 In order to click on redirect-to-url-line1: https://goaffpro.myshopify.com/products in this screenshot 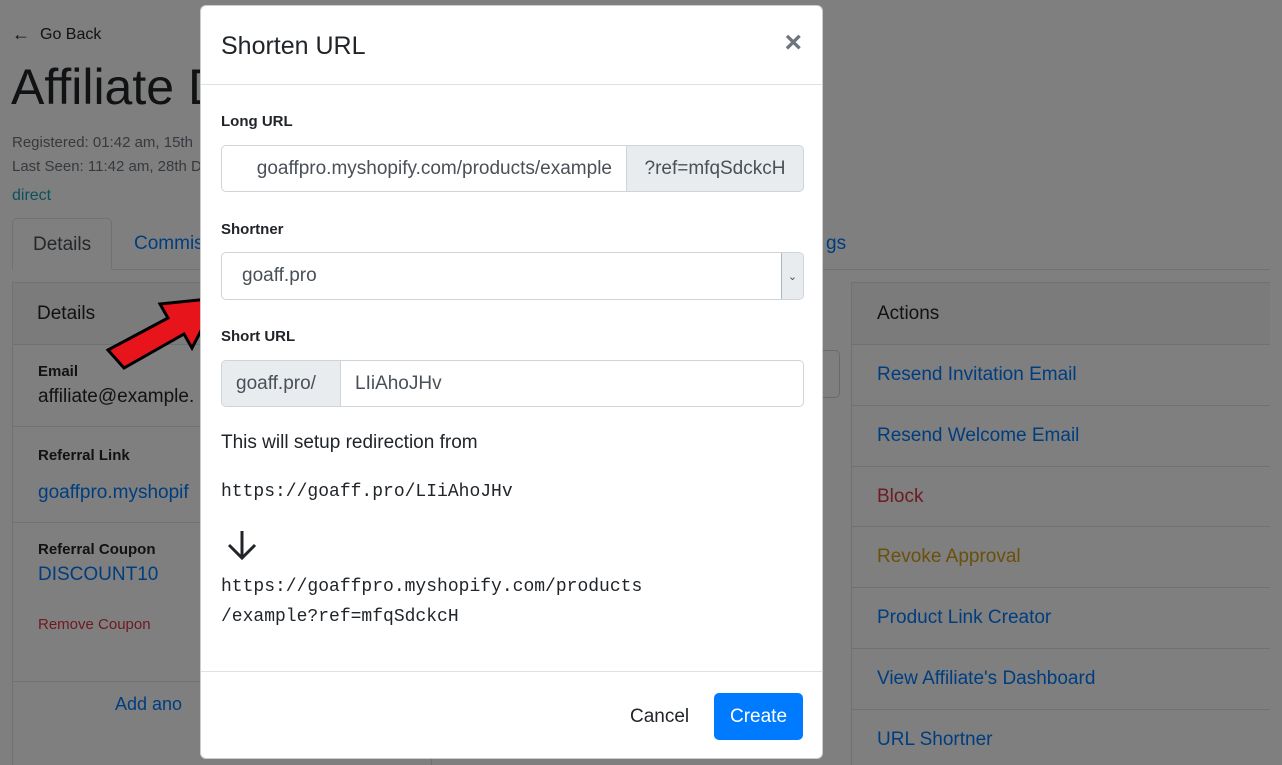, I will do `click(432, 587)`.